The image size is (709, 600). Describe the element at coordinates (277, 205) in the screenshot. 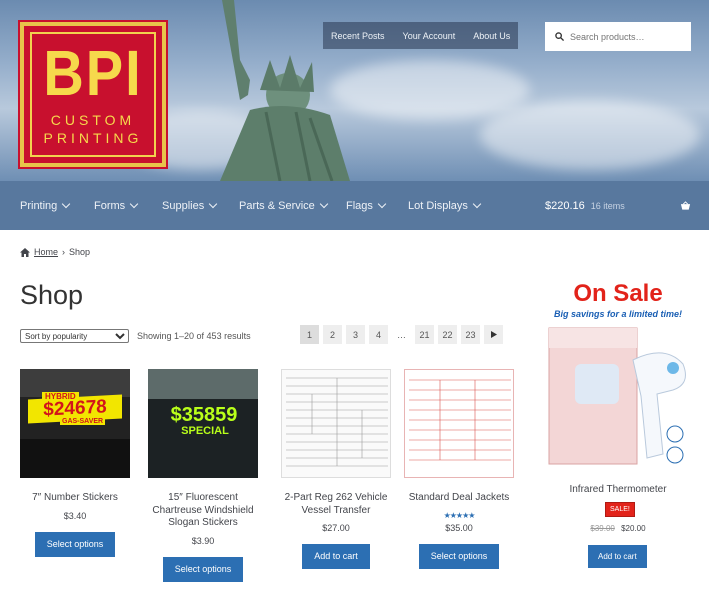

I see `nav-parts-service-label: Parts & Service` at that location.